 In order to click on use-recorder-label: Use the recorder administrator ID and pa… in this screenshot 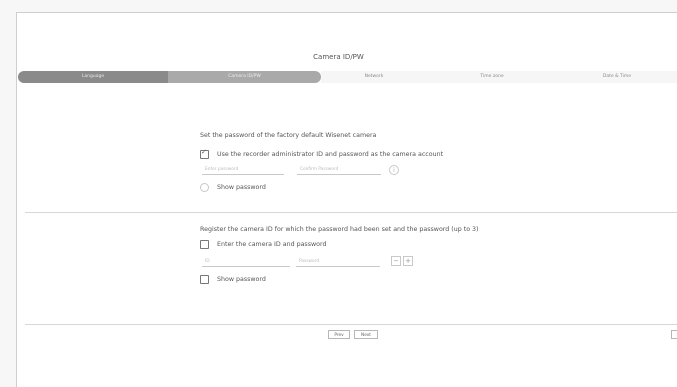, I will do `click(330, 154)`.